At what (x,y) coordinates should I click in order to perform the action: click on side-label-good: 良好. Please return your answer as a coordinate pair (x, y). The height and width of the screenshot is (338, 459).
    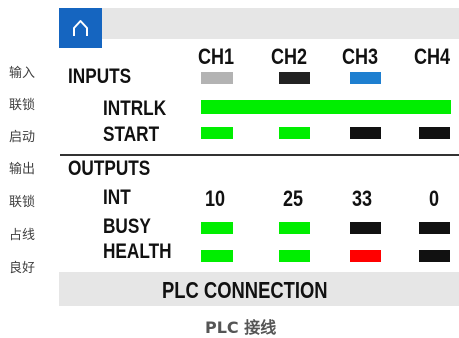
    Looking at the image, I should click on (22, 268).